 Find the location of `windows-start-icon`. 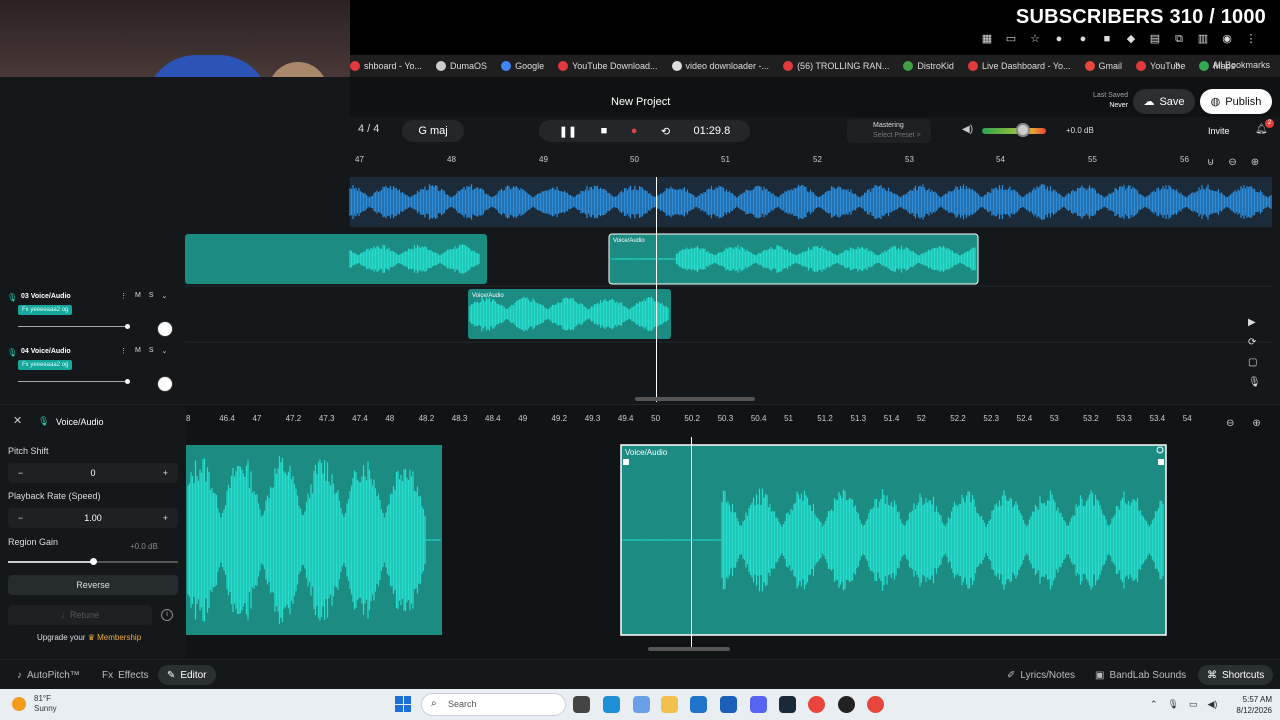

windows-start-icon is located at coordinates (403, 704).